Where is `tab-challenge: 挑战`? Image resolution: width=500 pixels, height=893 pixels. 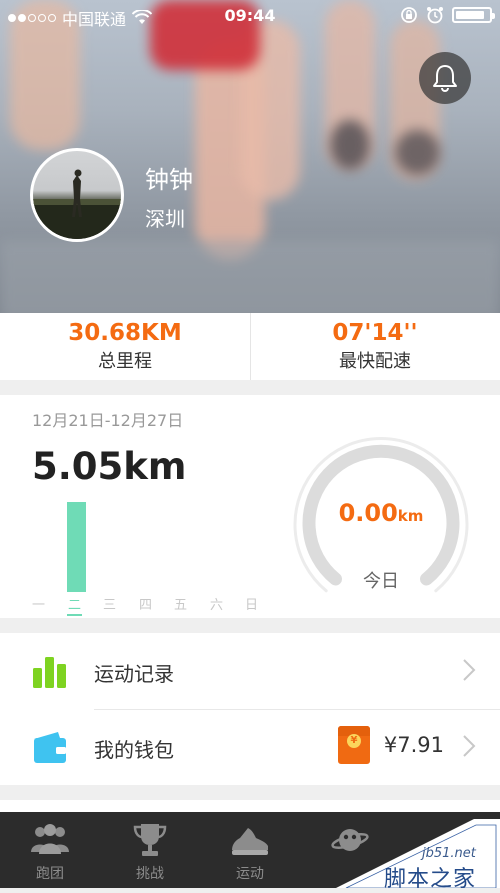 tab-challenge: 挑战 is located at coordinates (150, 850).